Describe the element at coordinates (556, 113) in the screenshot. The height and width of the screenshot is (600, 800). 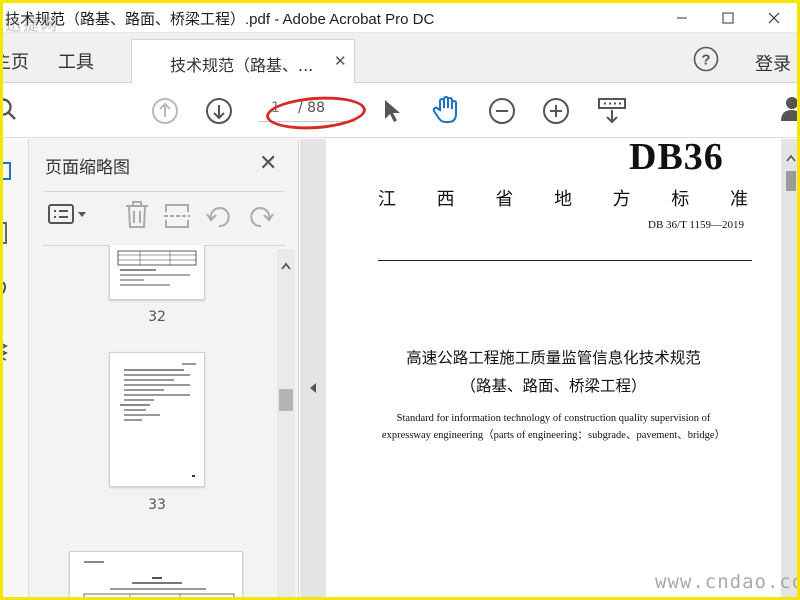
I see `zoom-in-icon` at that location.